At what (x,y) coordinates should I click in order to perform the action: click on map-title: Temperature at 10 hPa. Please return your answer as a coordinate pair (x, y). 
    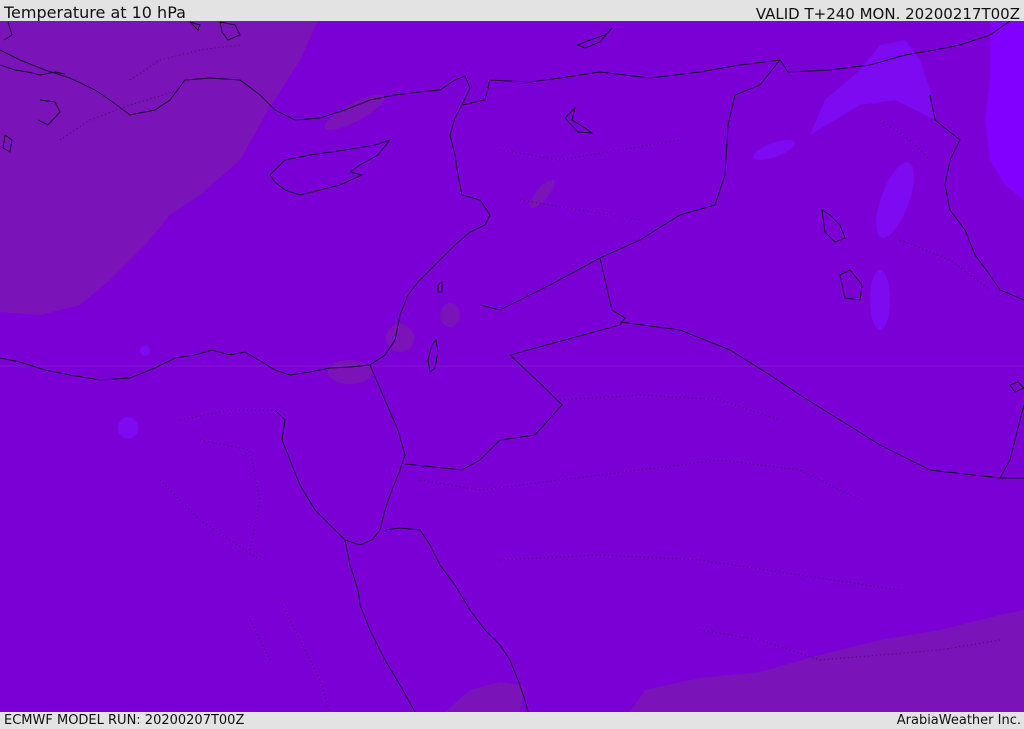
    Looking at the image, I should click on (95, 12).